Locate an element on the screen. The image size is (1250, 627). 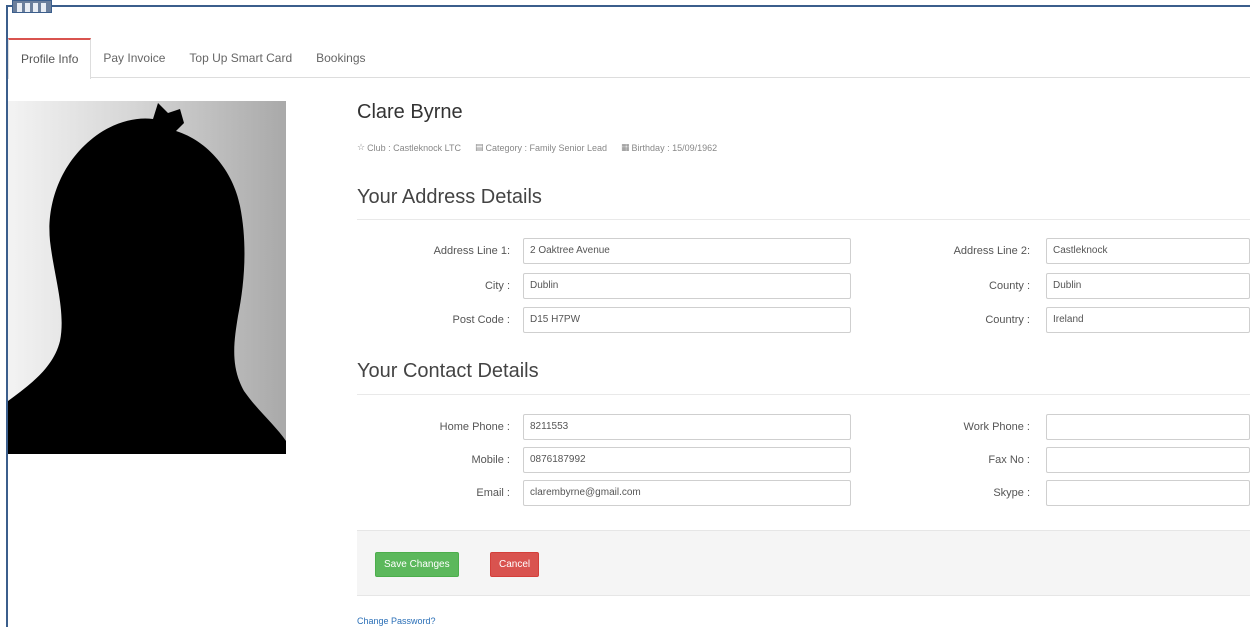
club-meta: ☆ Club : Castleknock LTC is located at coordinates (409, 147).